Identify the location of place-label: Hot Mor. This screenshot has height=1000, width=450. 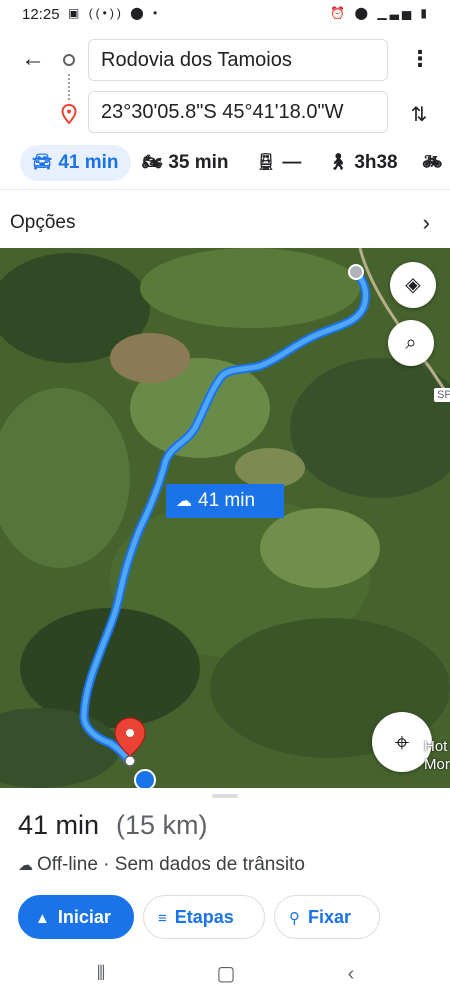
(437, 756).